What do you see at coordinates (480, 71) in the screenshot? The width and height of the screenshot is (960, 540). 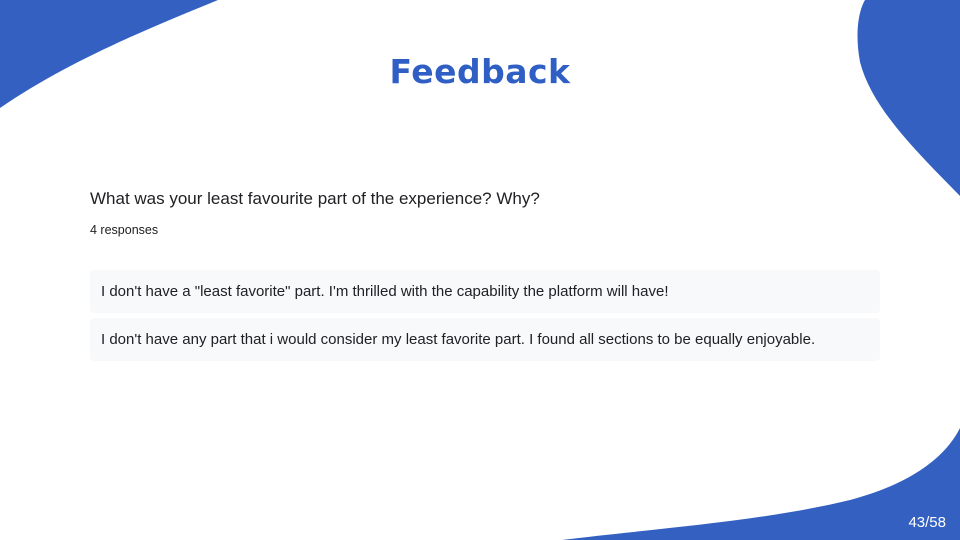 I see `page-title: Feedback` at bounding box center [480, 71].